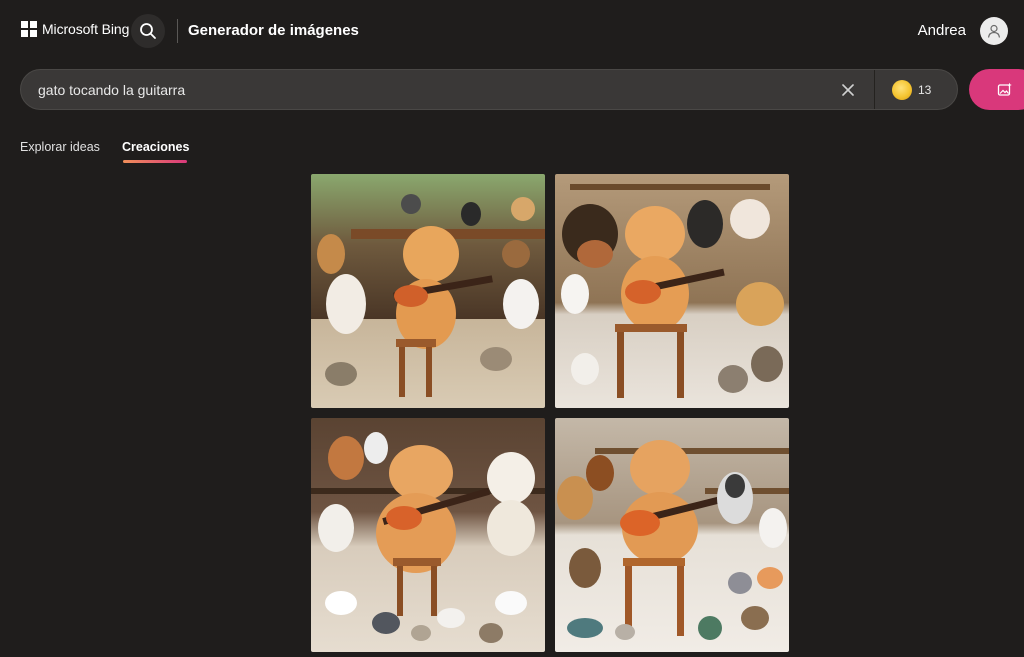  Describe the element at coordinates (902, 90) in the screenshot. I see `coin-icon` at that location.